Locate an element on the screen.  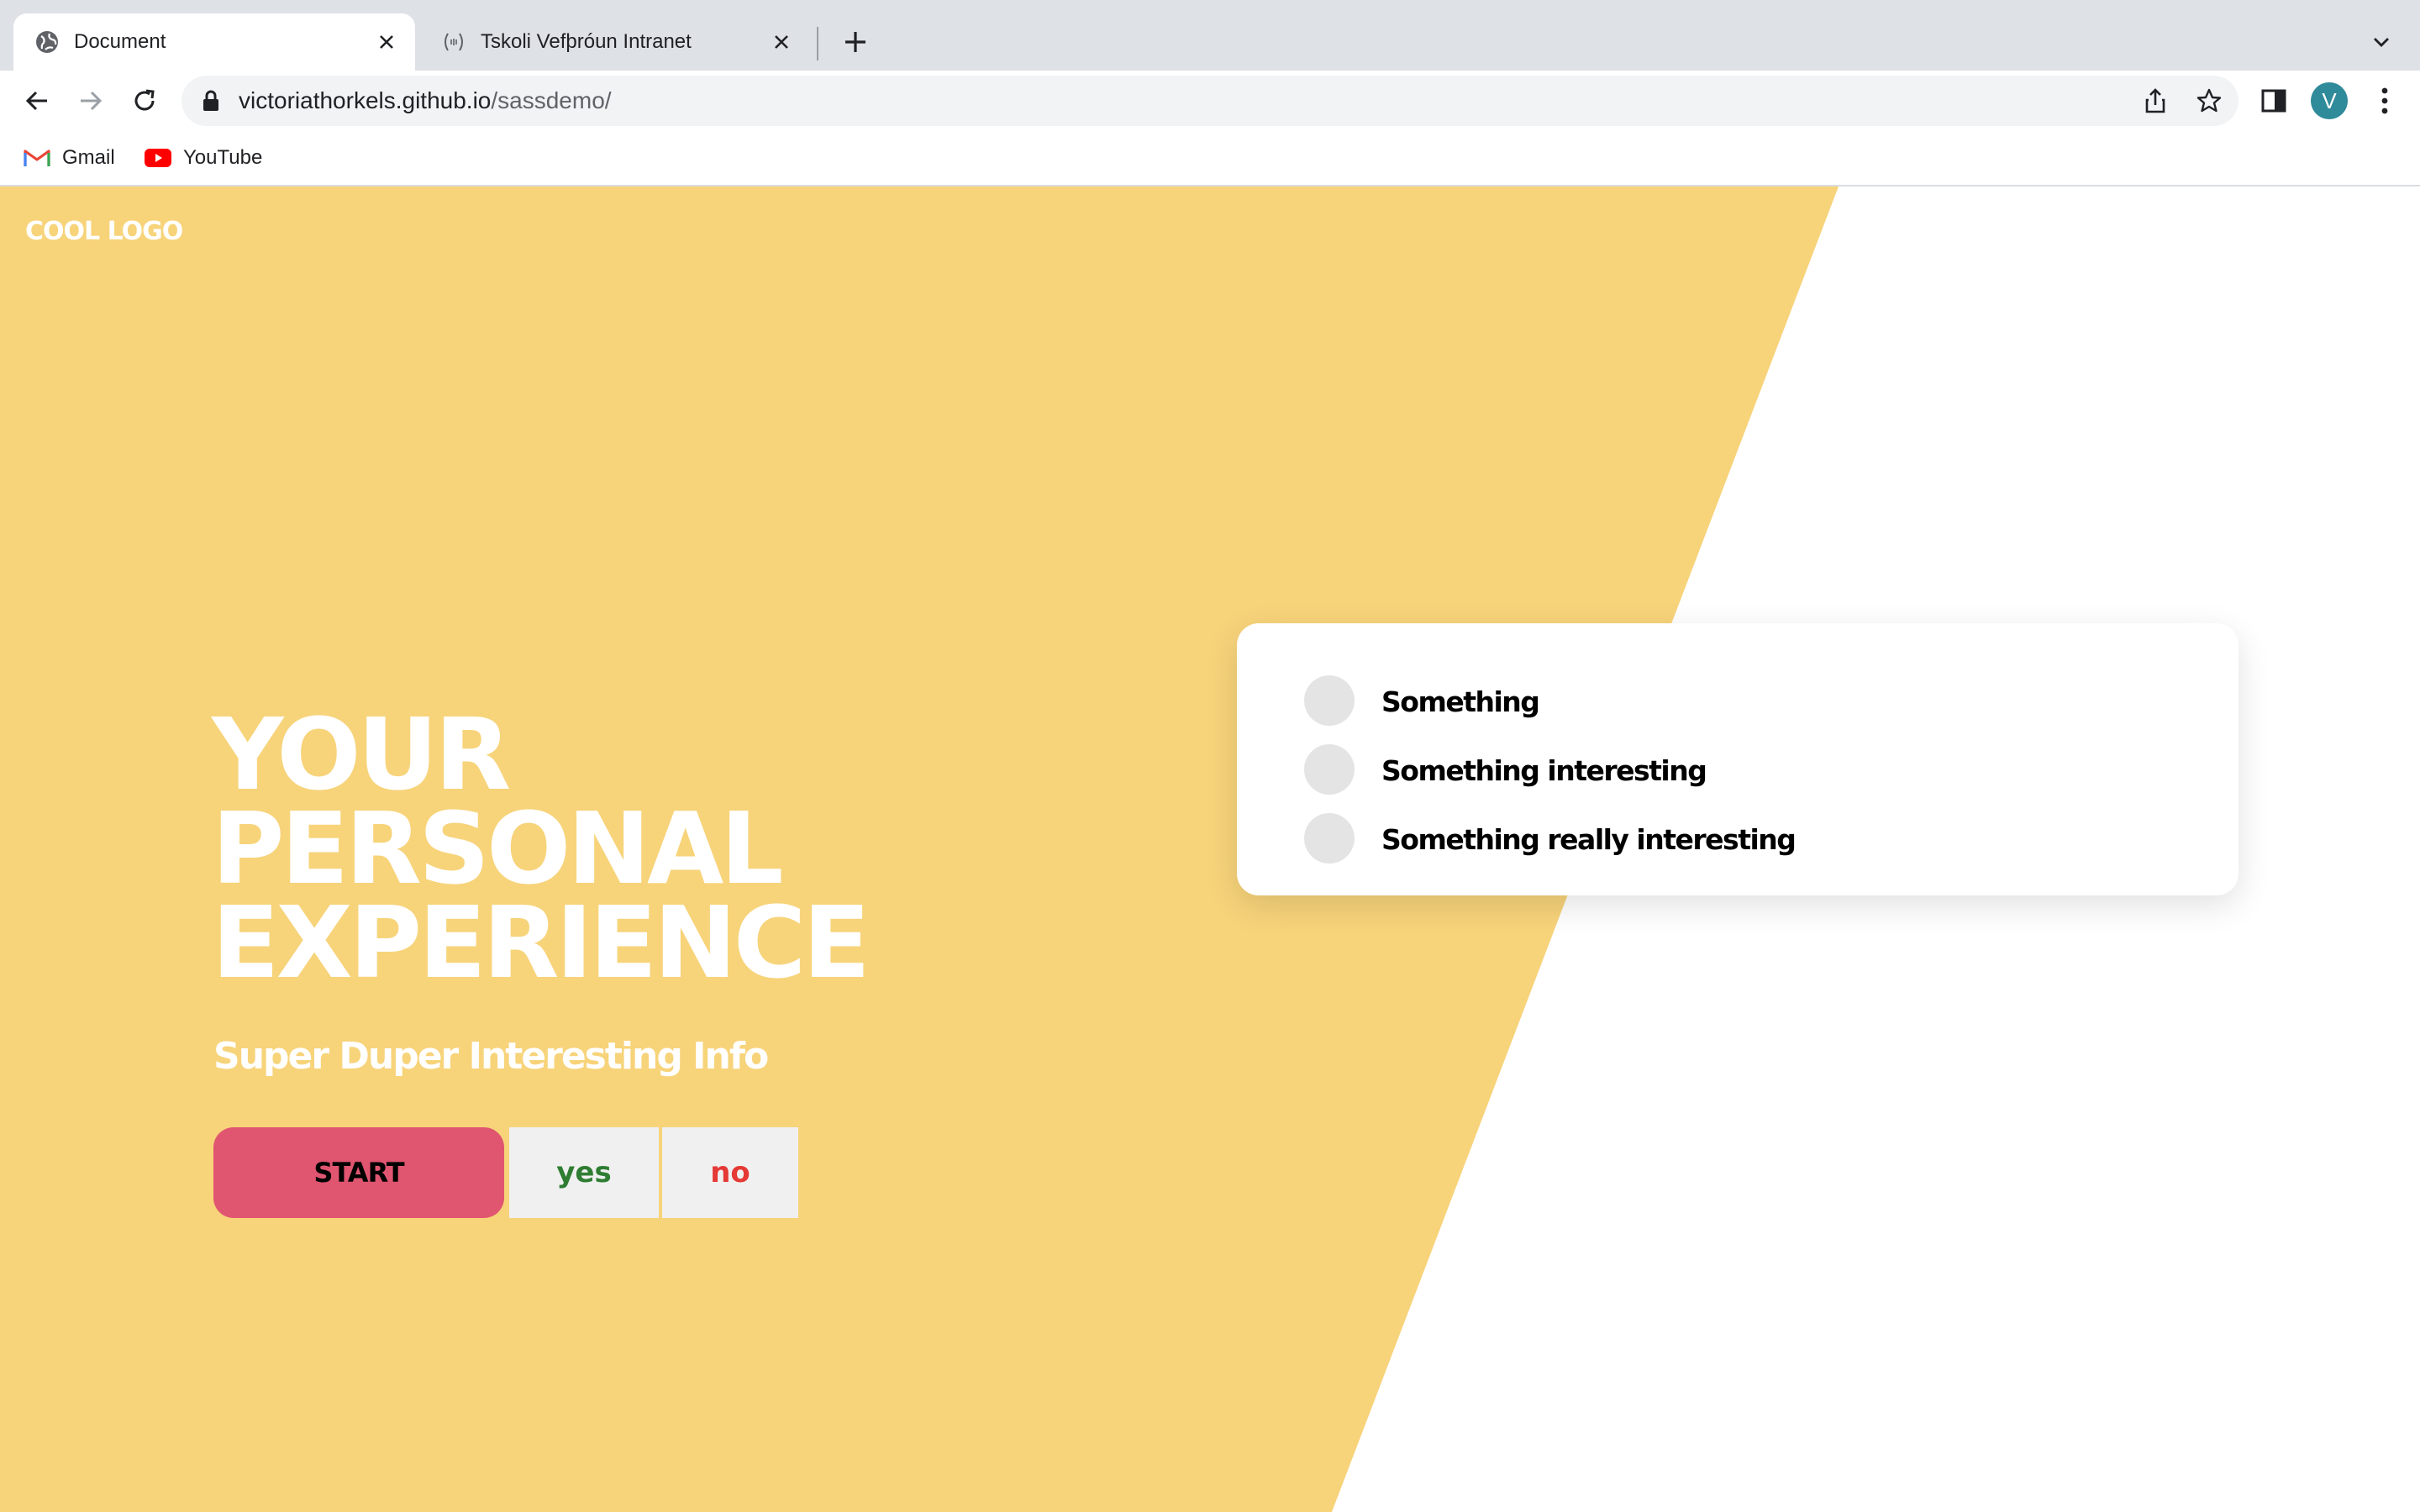
tab-title: Document is located at coordinates (120, 41).